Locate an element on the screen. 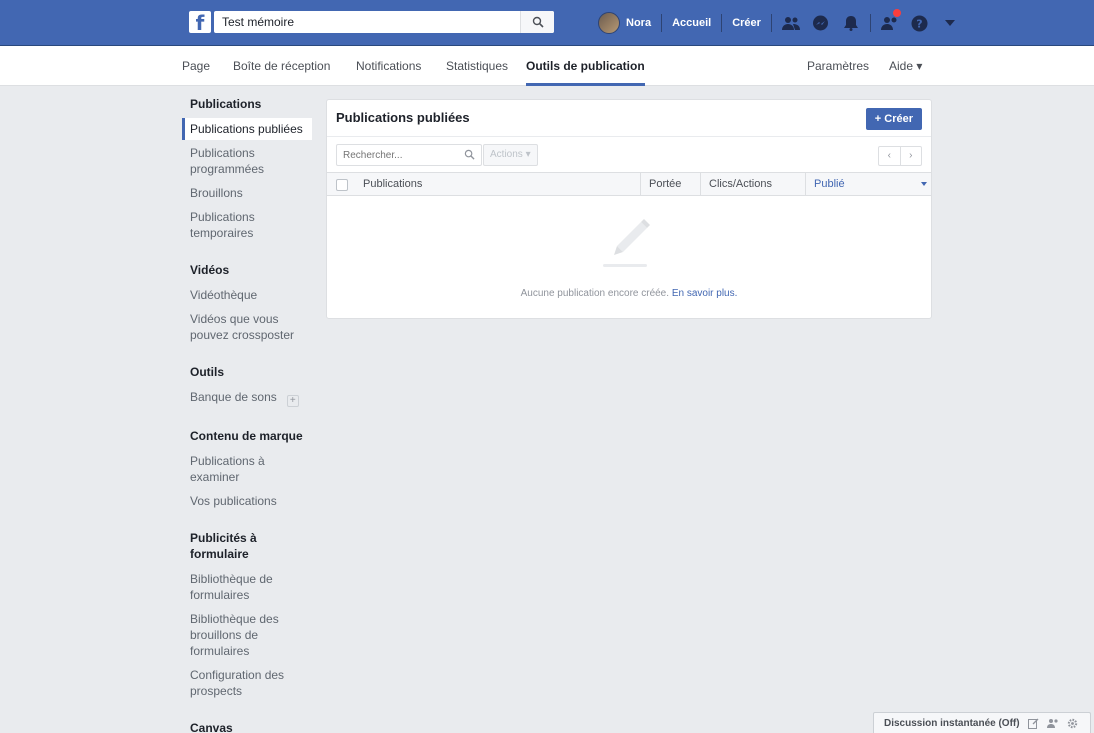 This screenshot has height=733, width=1094. top-nav-right: Nora Accueil Créer ? is located at coordinates (781, 23).